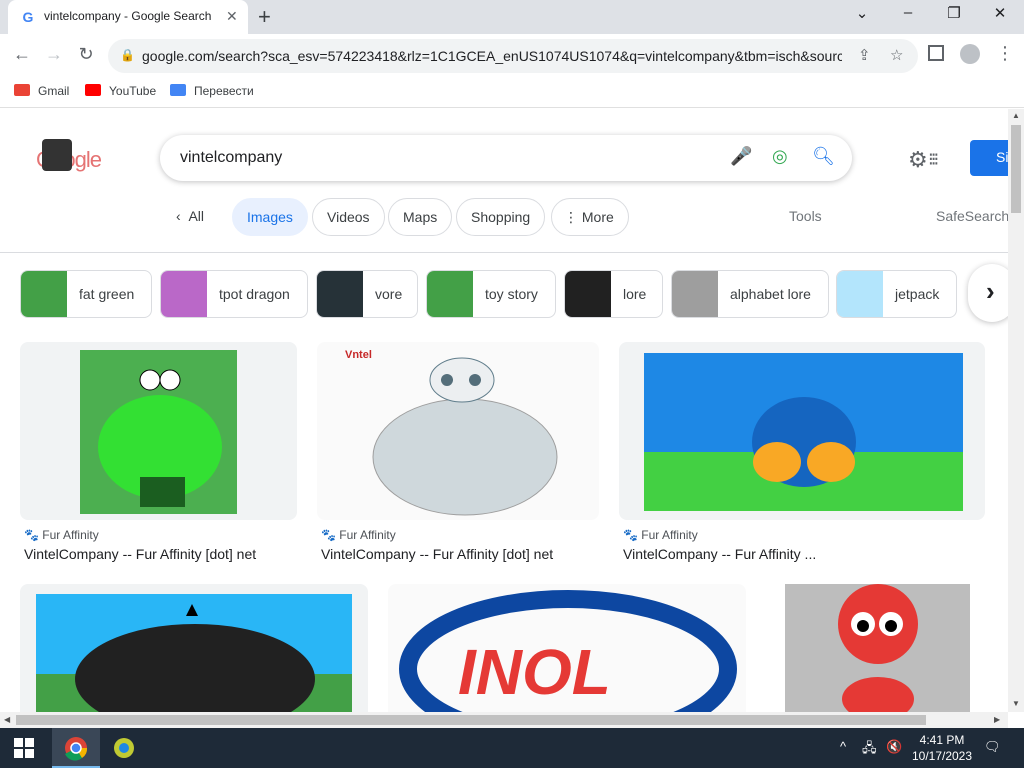  What do you see at coordinates (7, 719) in the screenshot?
I see `scroll-left-icon: ◀` at bounding box center [7, 719].